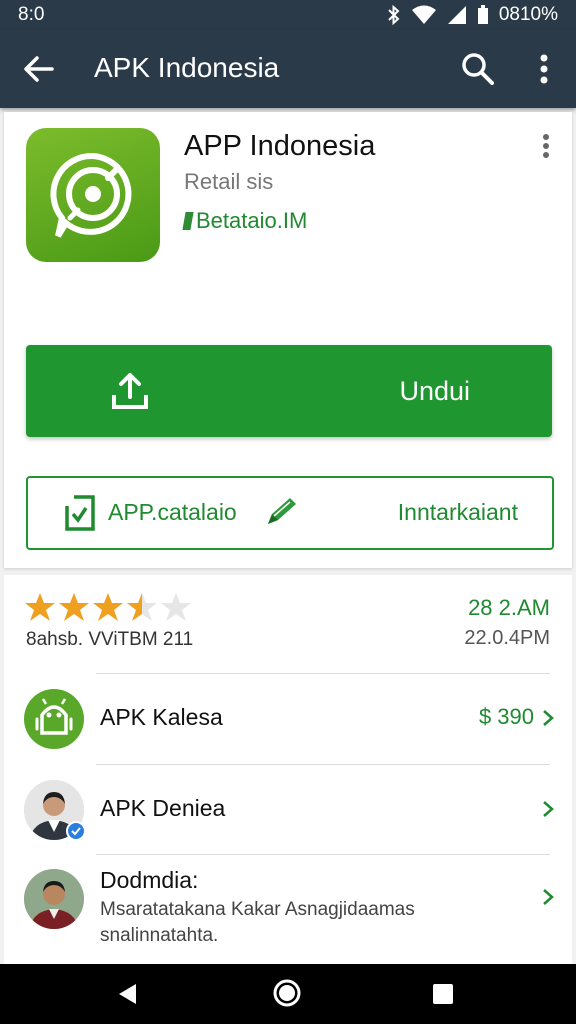  Describe the element at coordinates (288, 719) in the screenshot. I see `list-item: APK Kalesa $ 390` at that location.